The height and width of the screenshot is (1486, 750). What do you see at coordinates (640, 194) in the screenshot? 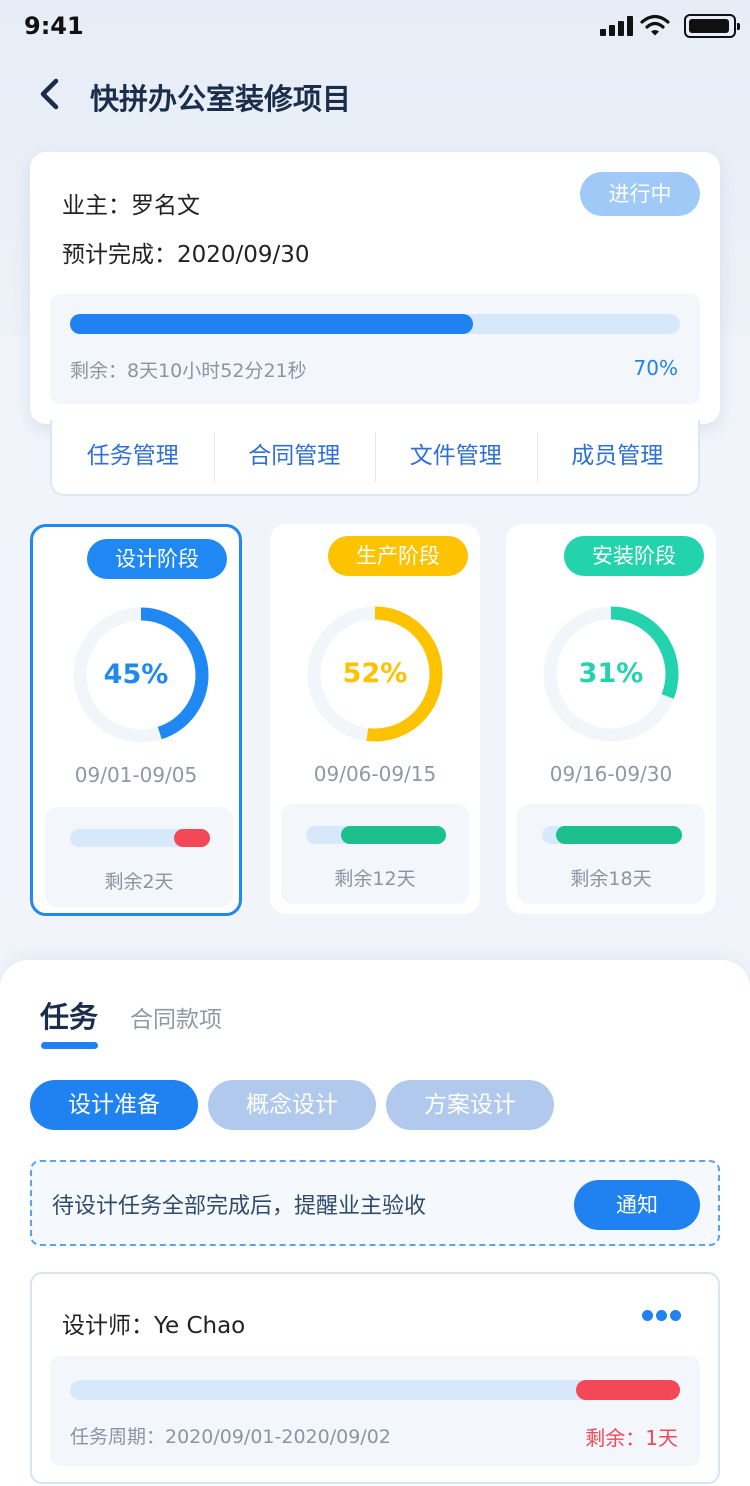
I see `status-badge: 进行中` at bounding box center [640, 194].